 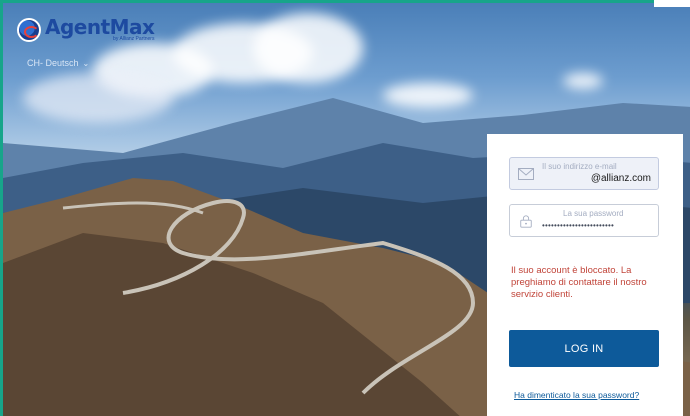 I want to click on password-value: ••••••••••••••••••••••••, so click(x=578, y=225).